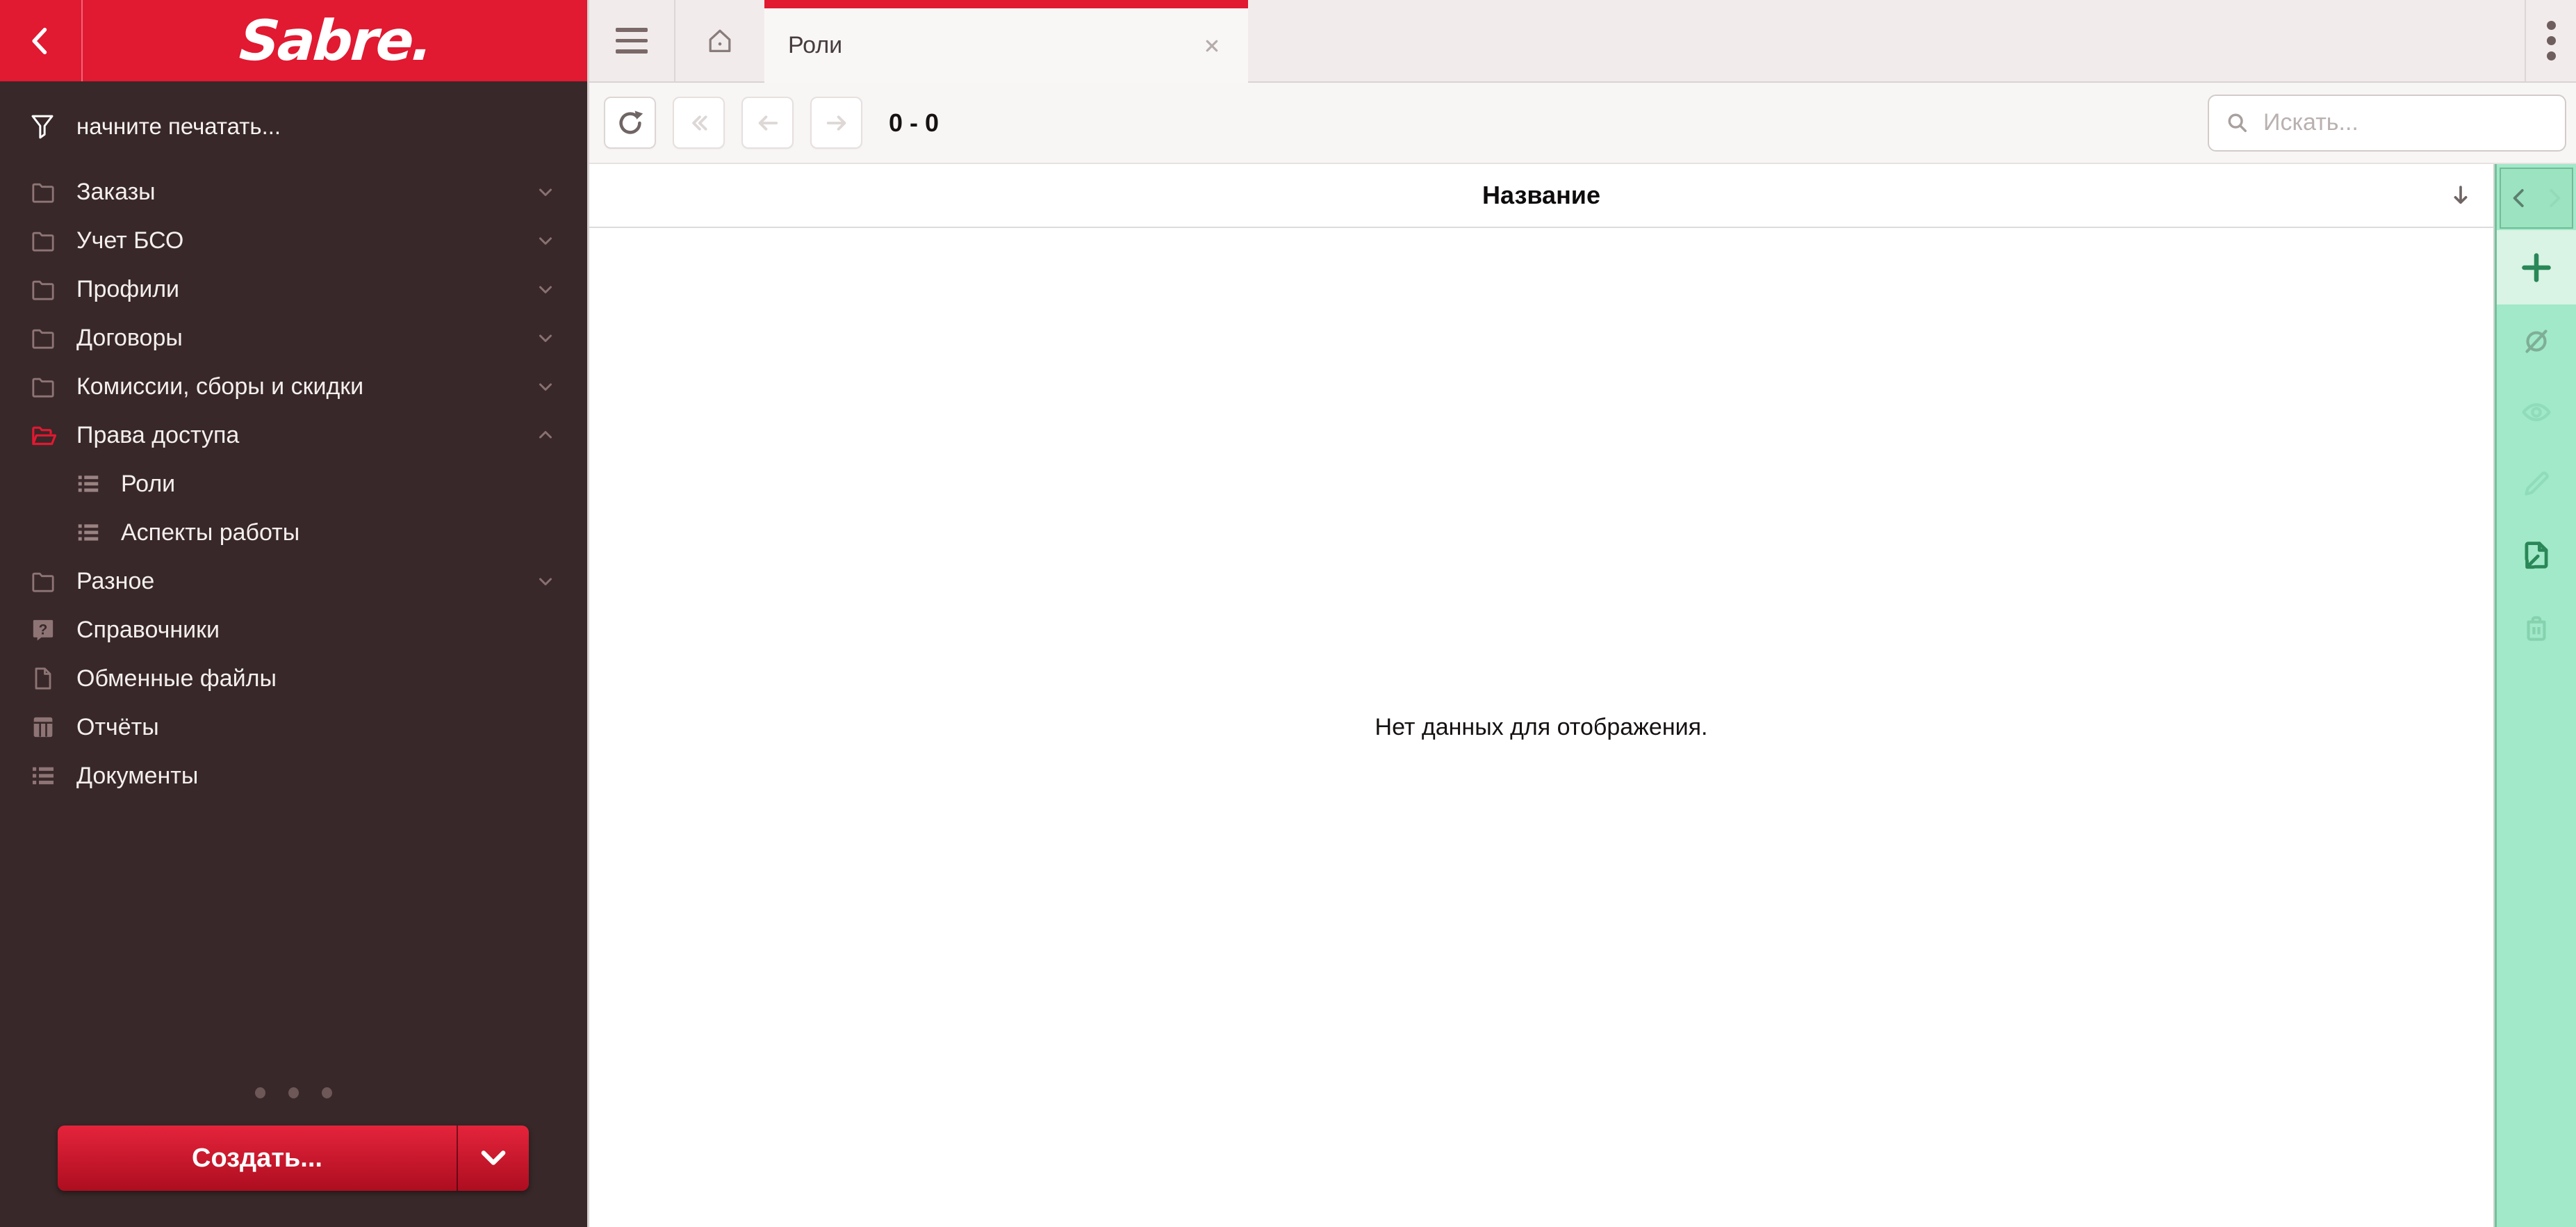  I want to click on import-button, so click(2536, 555).